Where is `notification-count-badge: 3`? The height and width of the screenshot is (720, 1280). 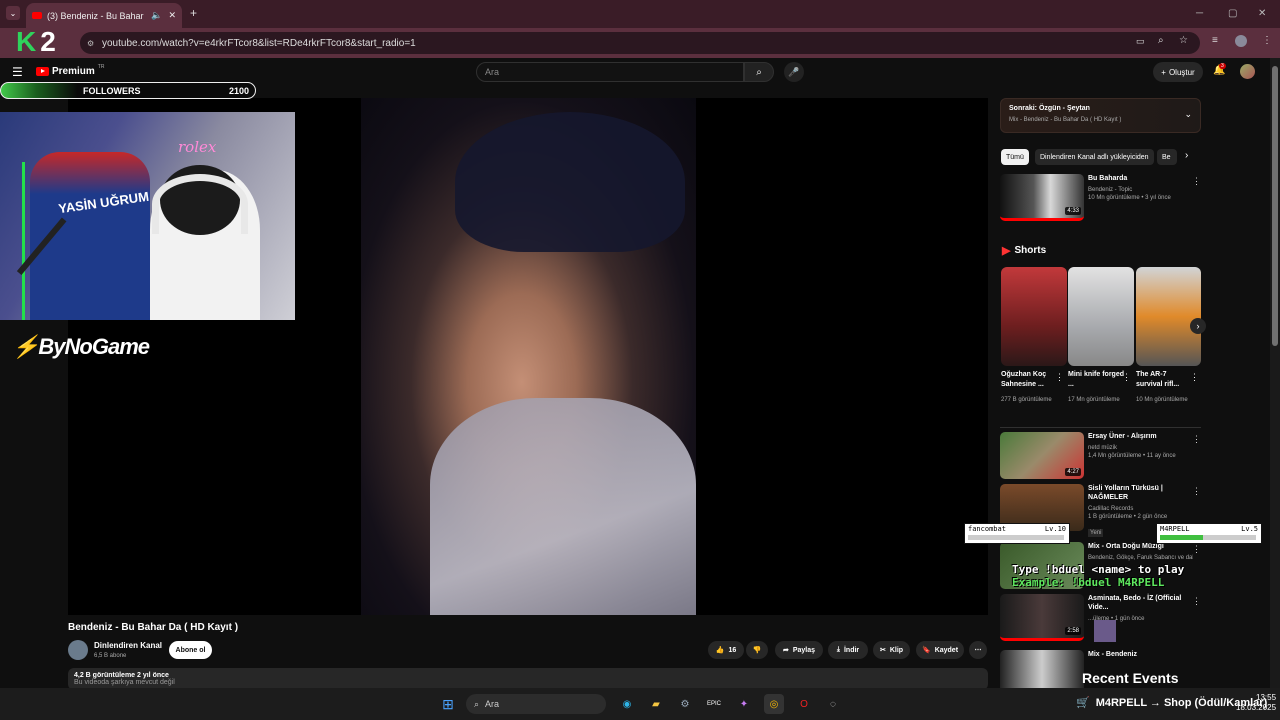 notification-count-badge: 3 is located at coordinates (1222, 66).